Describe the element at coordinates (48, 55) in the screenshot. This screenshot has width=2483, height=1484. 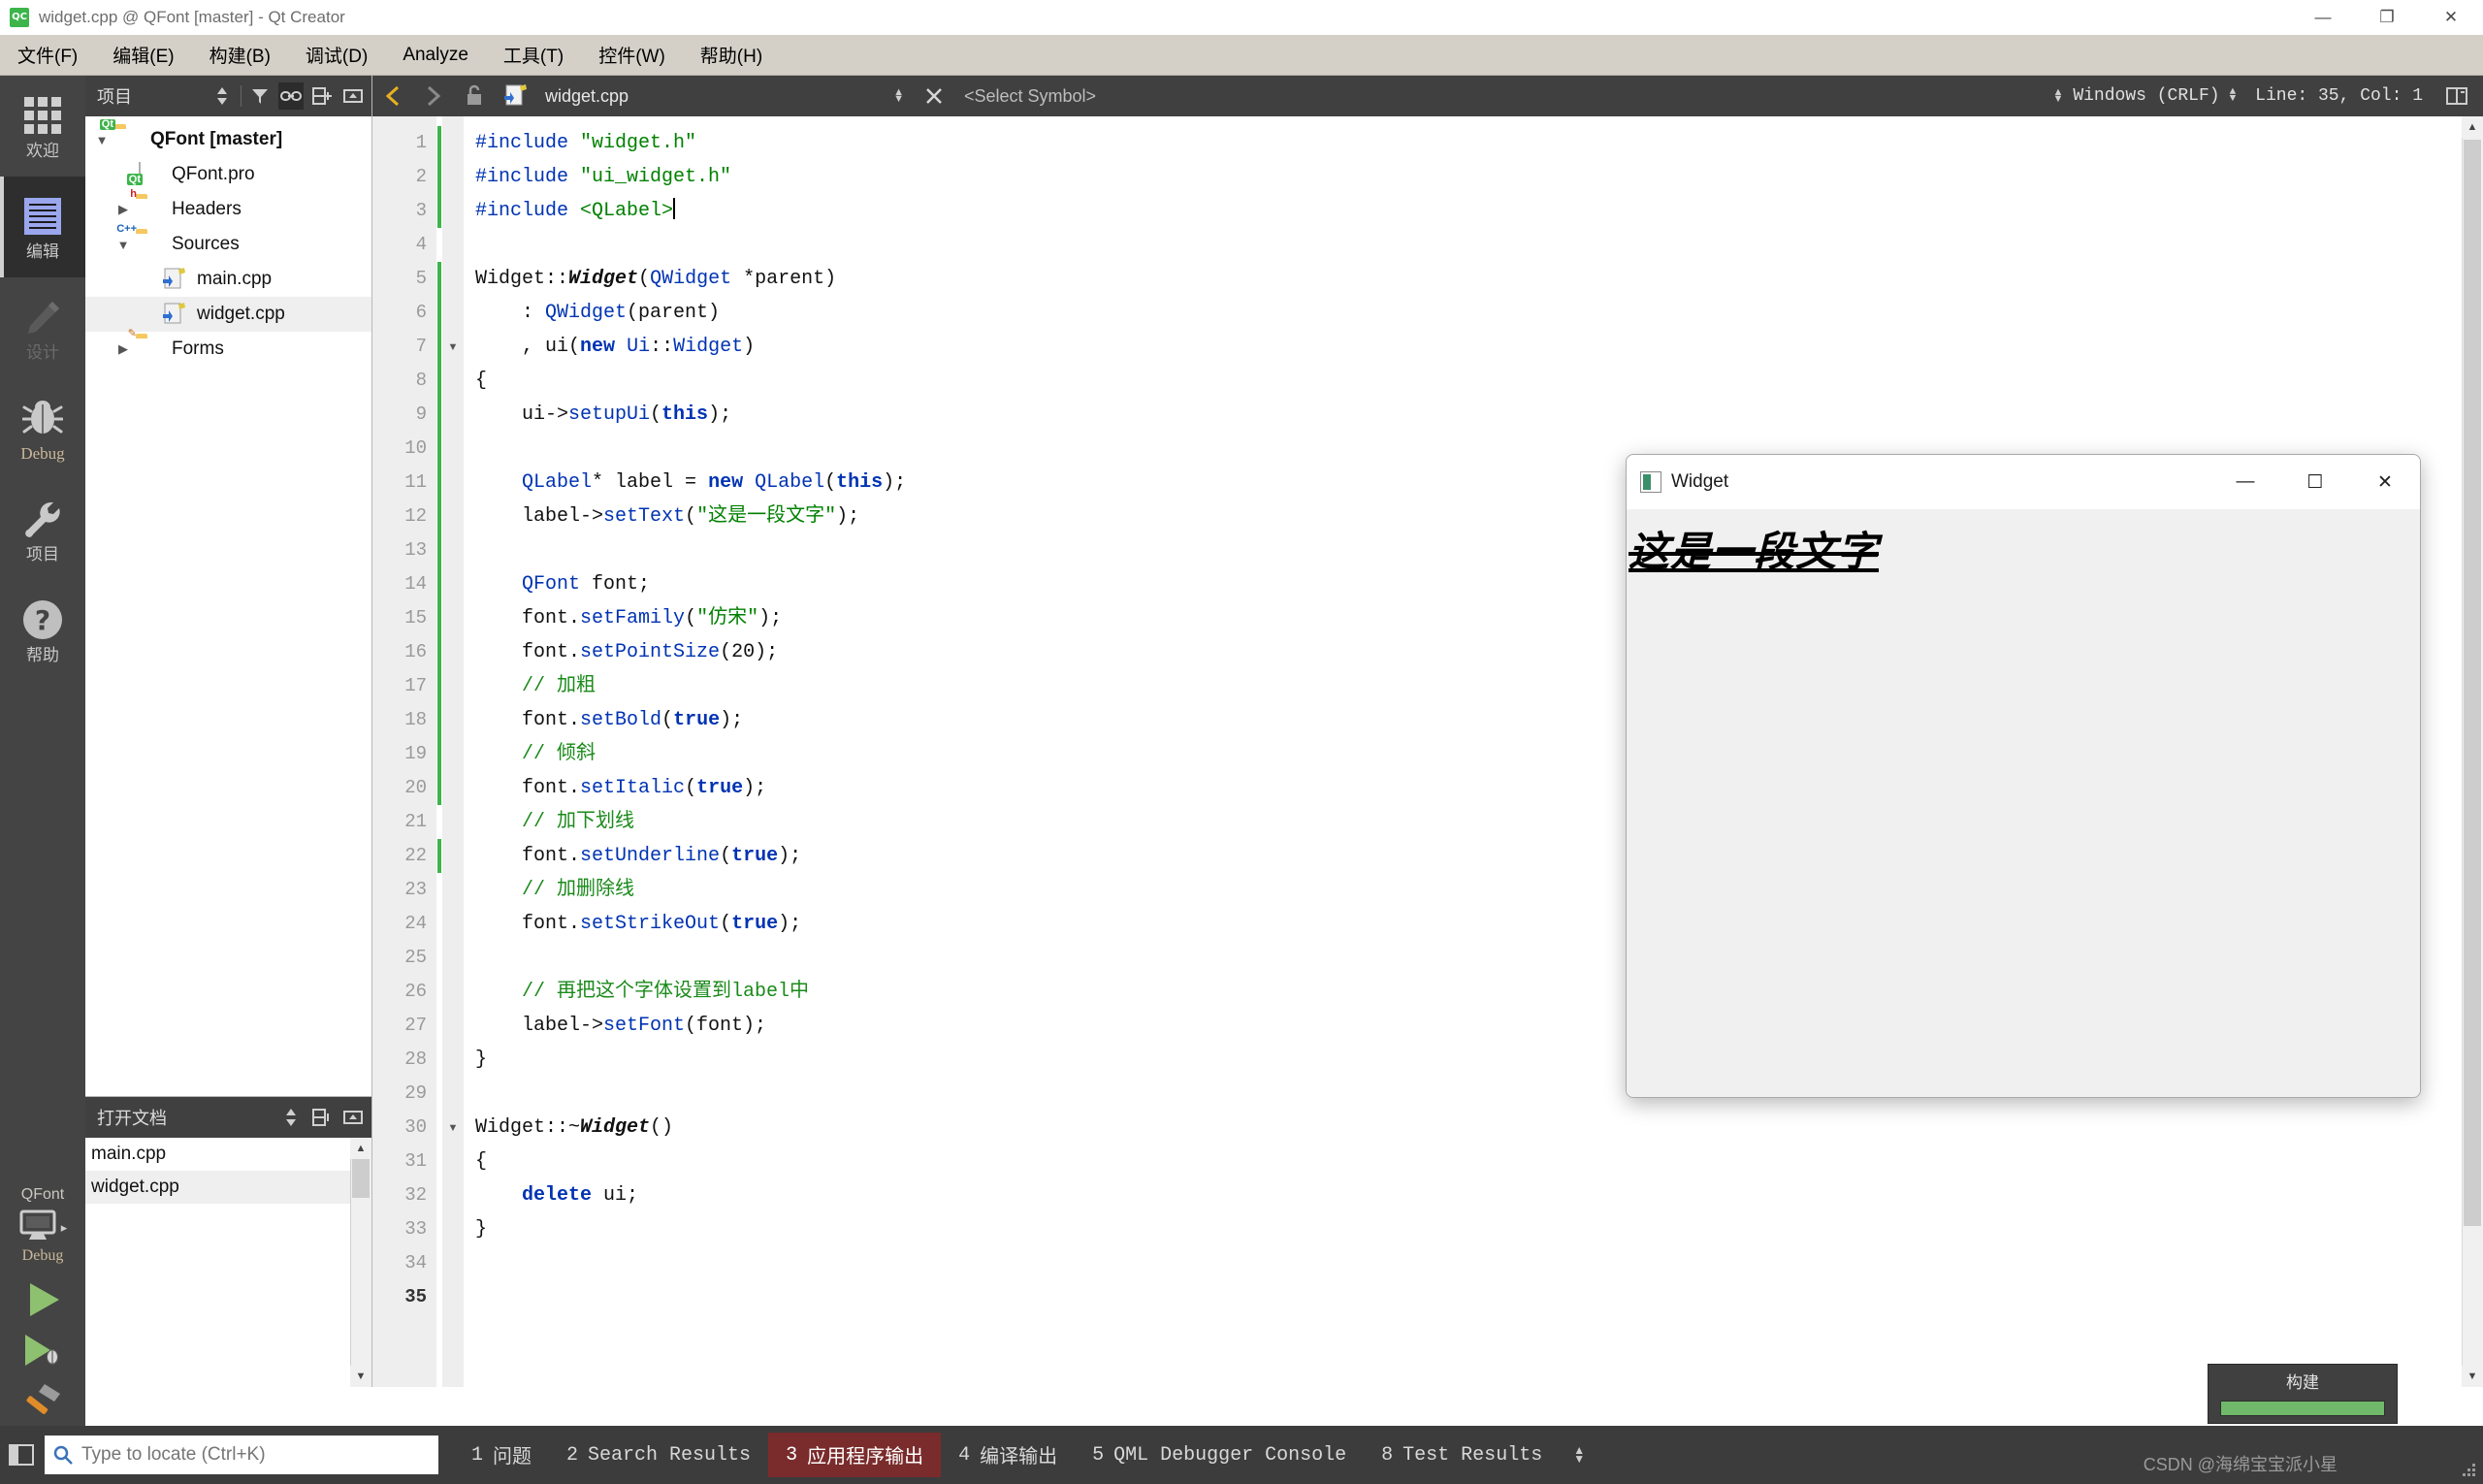
I see `menu-file: 文件(F)` at that location.